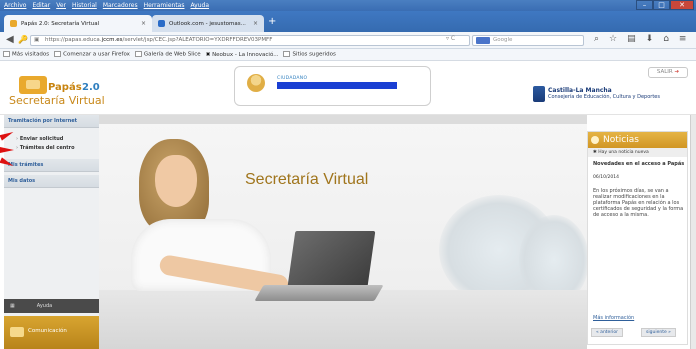 Image resolution: width=696 pixels, height=349 pixels. What do you see at coordinates (15, 5) in the screenshot?
I see `menu-archivo: Archivo` at bounding box center [15, 5].